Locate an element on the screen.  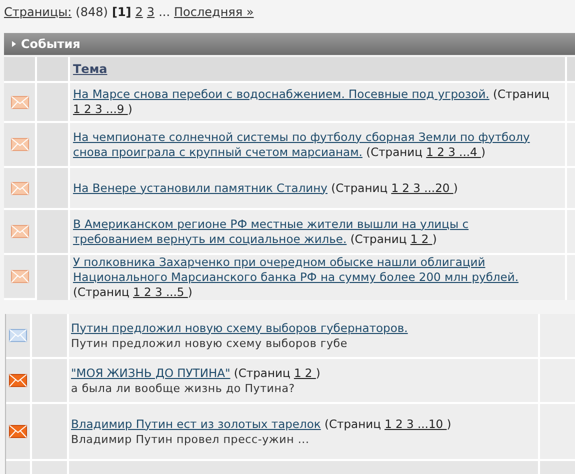
topic-link: Владимир Путин ест из золотых тарелок is located at coordinates (196, 423).